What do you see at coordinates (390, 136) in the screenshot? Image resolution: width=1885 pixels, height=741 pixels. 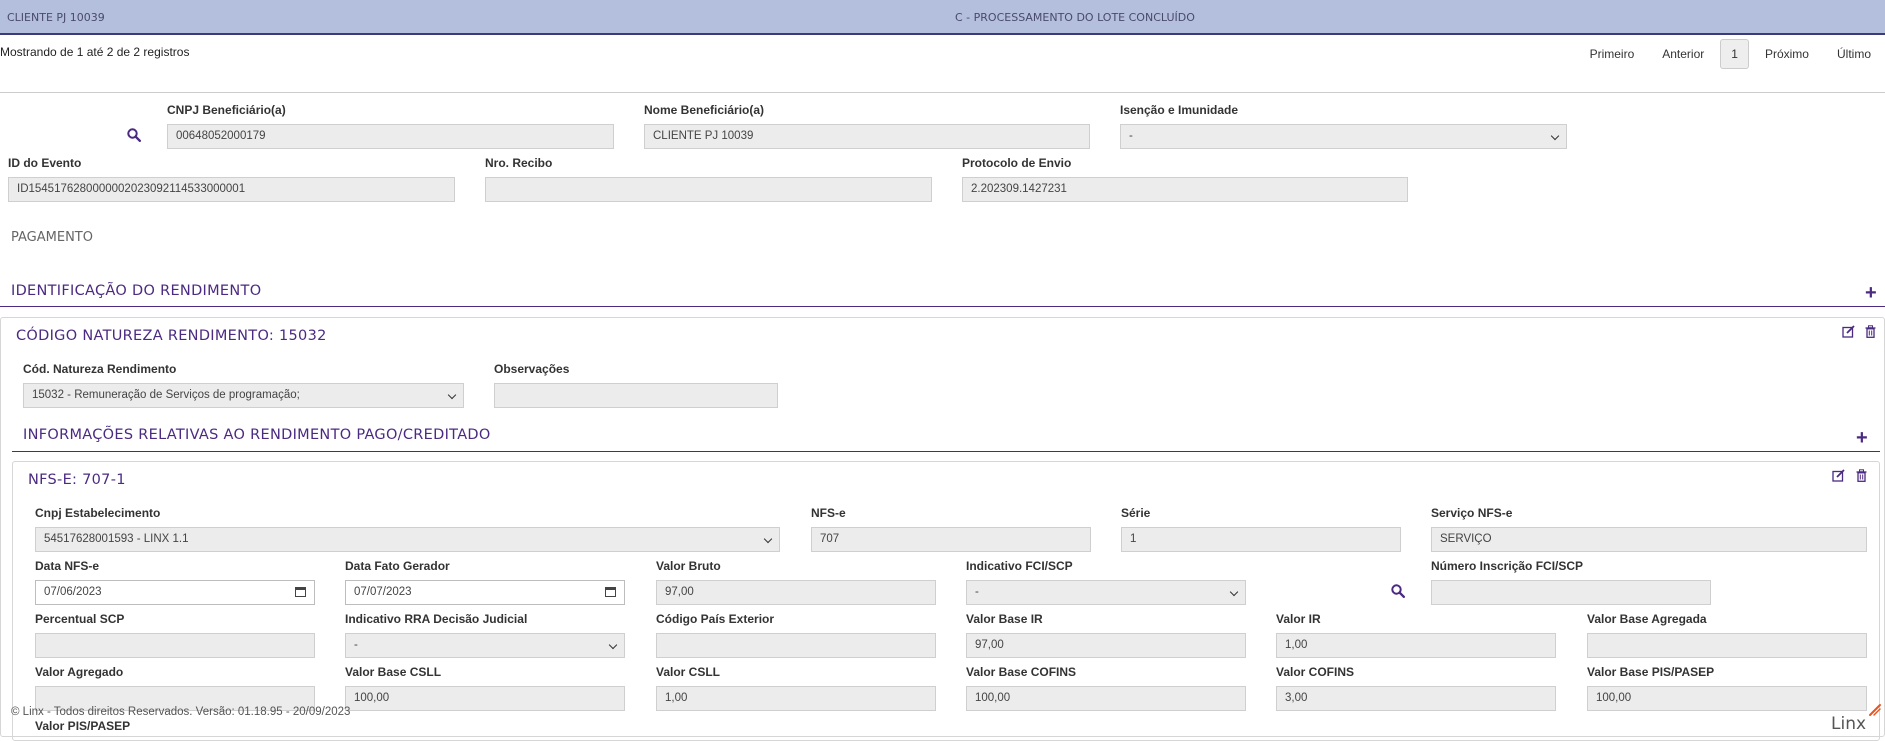 I see `cnpj-beneficiario-field: 00648052000179` at bounding box center [390, 136].